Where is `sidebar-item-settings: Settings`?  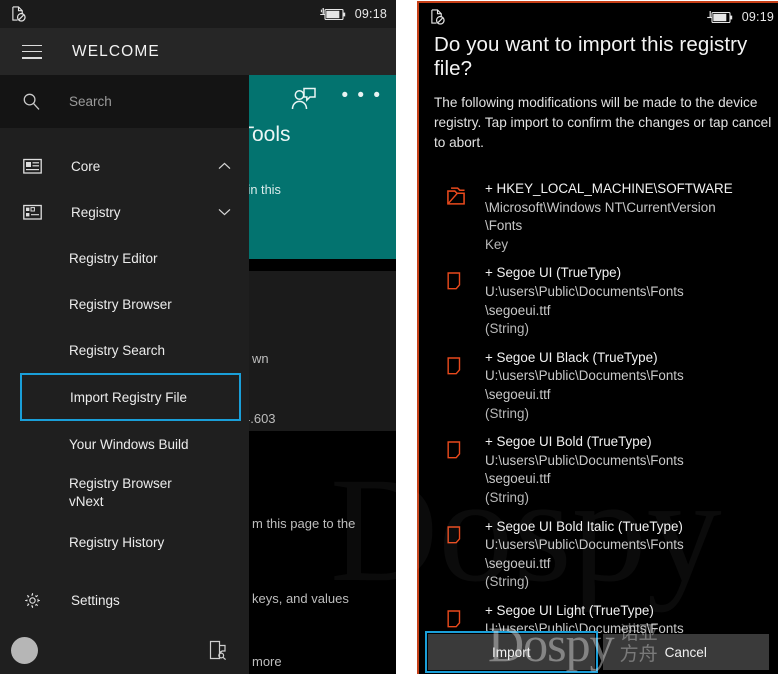 sidebar-item-settings: Settings is located at coordinates (124, 600).